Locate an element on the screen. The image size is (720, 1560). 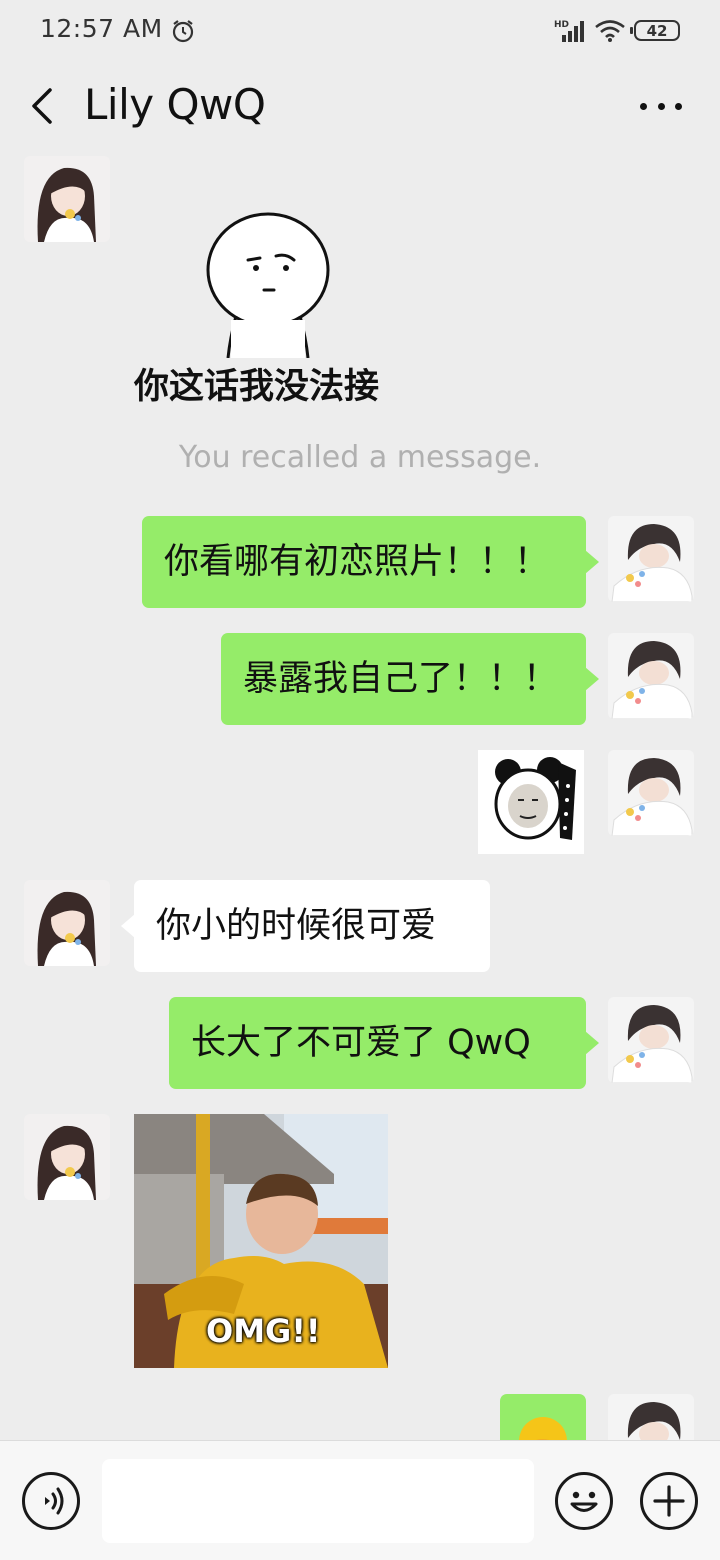
message-input is located at coordinates (318, 1501).